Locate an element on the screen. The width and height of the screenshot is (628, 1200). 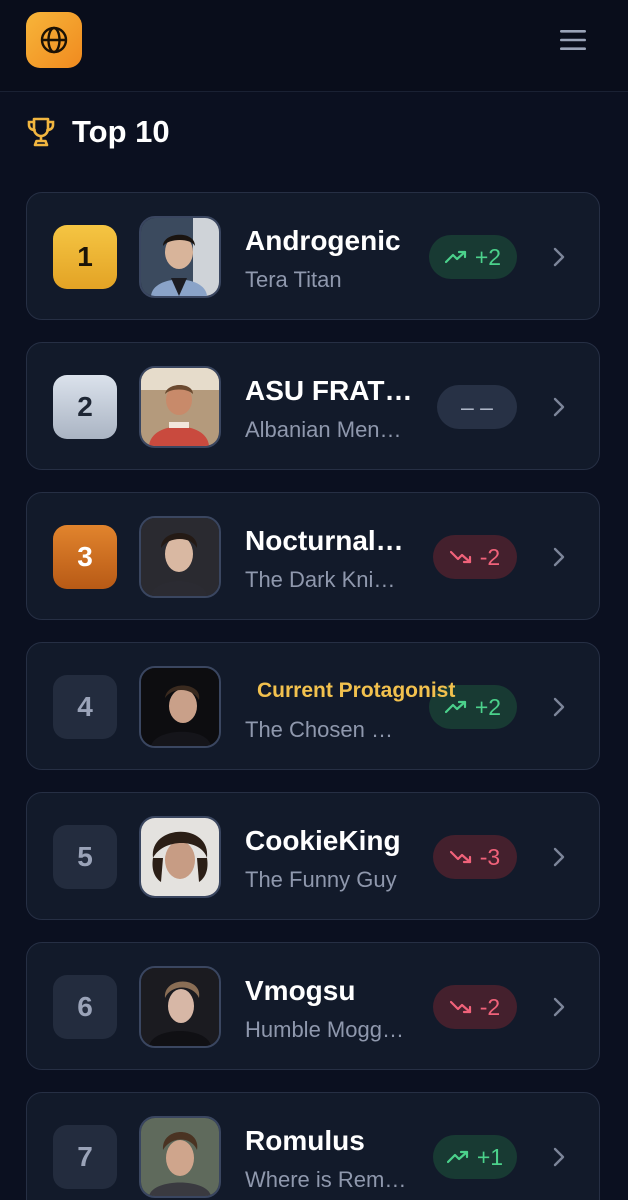
trophy-icon is located at coordinates (41, 132).